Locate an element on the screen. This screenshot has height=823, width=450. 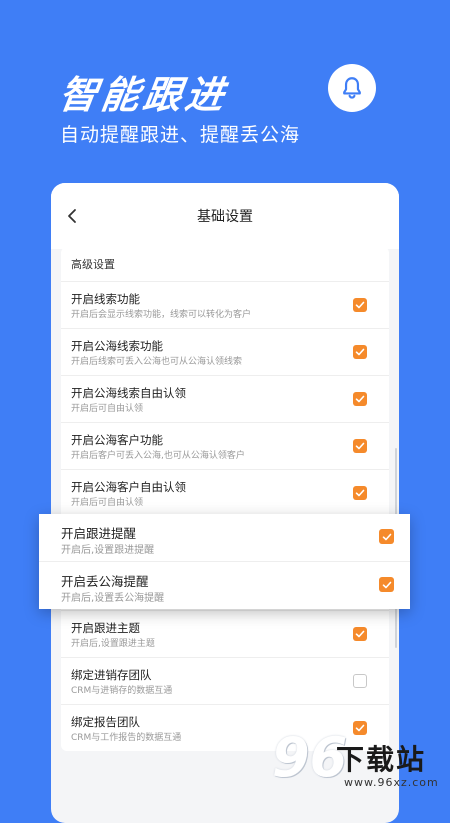
watermark-logo: 96 下载站 www.96xz.com is located at coordinates (357, 761).